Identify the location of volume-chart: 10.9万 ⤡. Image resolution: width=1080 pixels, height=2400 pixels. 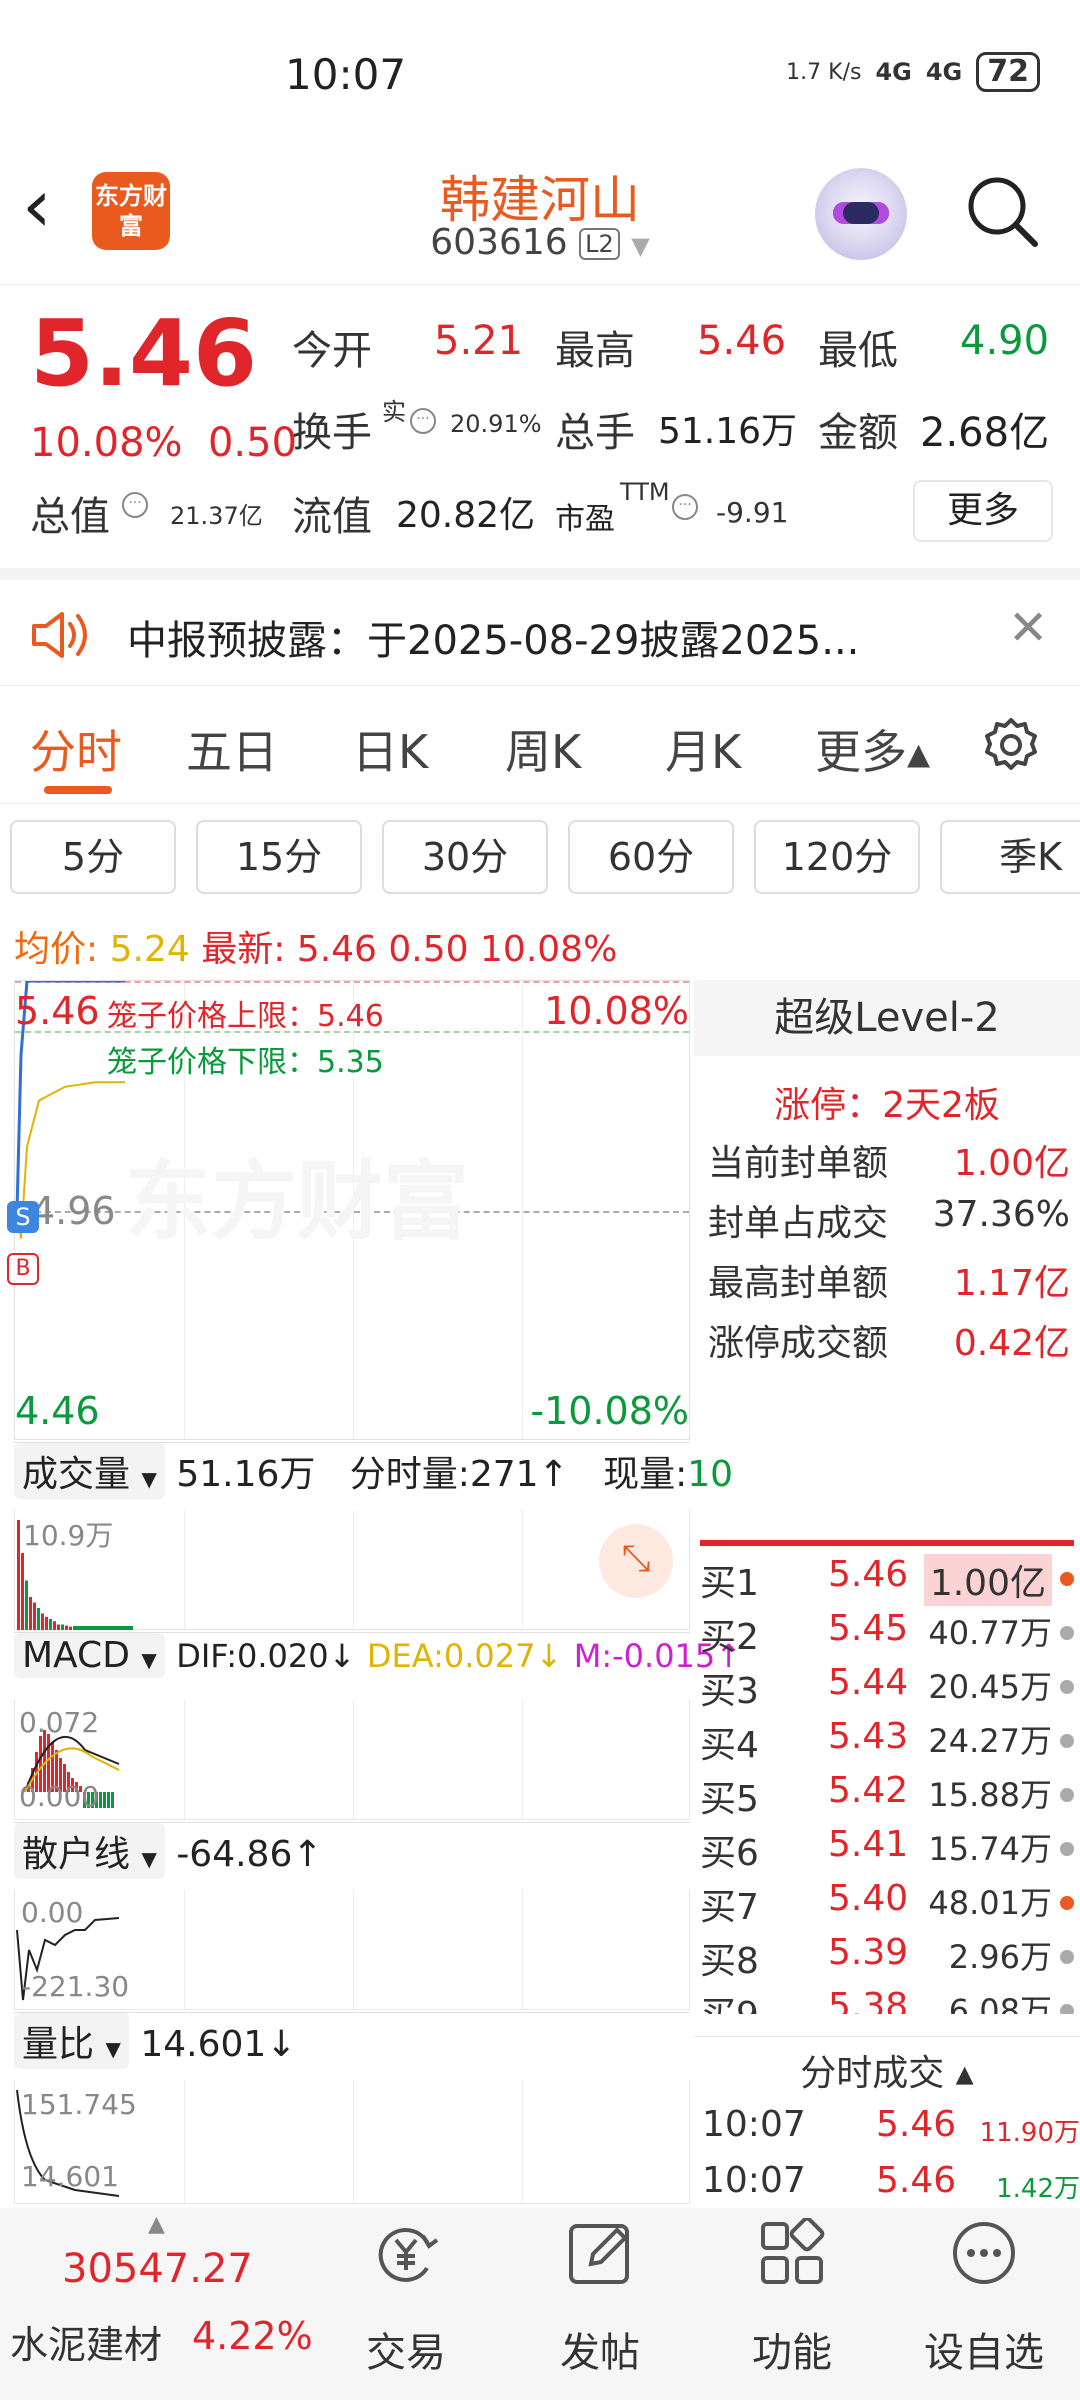
(352, 1570).